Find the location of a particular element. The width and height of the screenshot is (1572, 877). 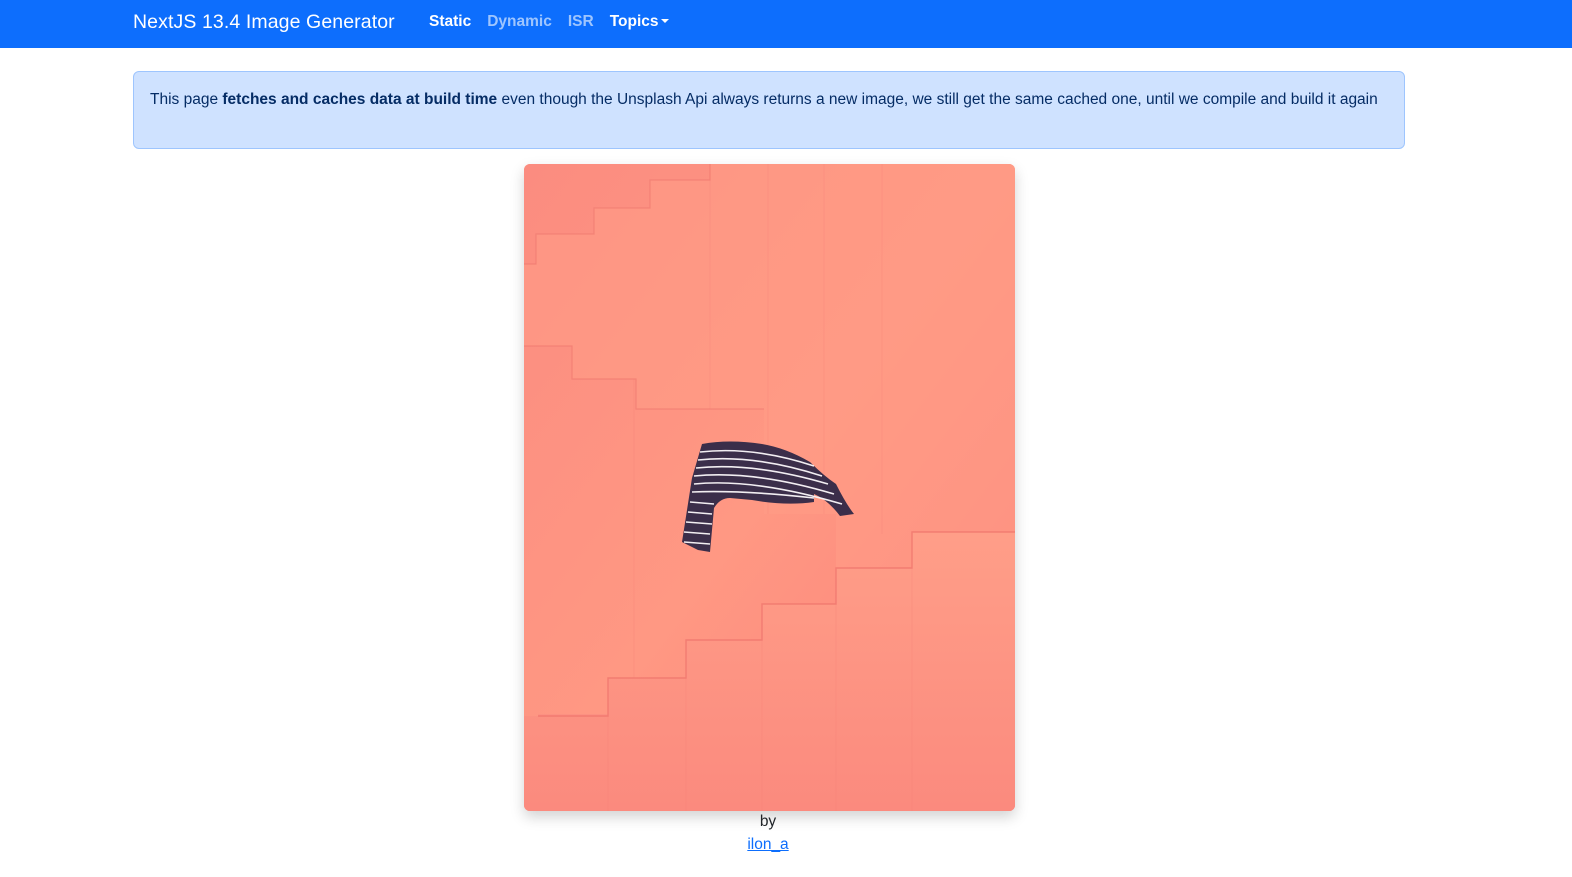

alert-text-prefix: This page is located at coordinates (186, 99).